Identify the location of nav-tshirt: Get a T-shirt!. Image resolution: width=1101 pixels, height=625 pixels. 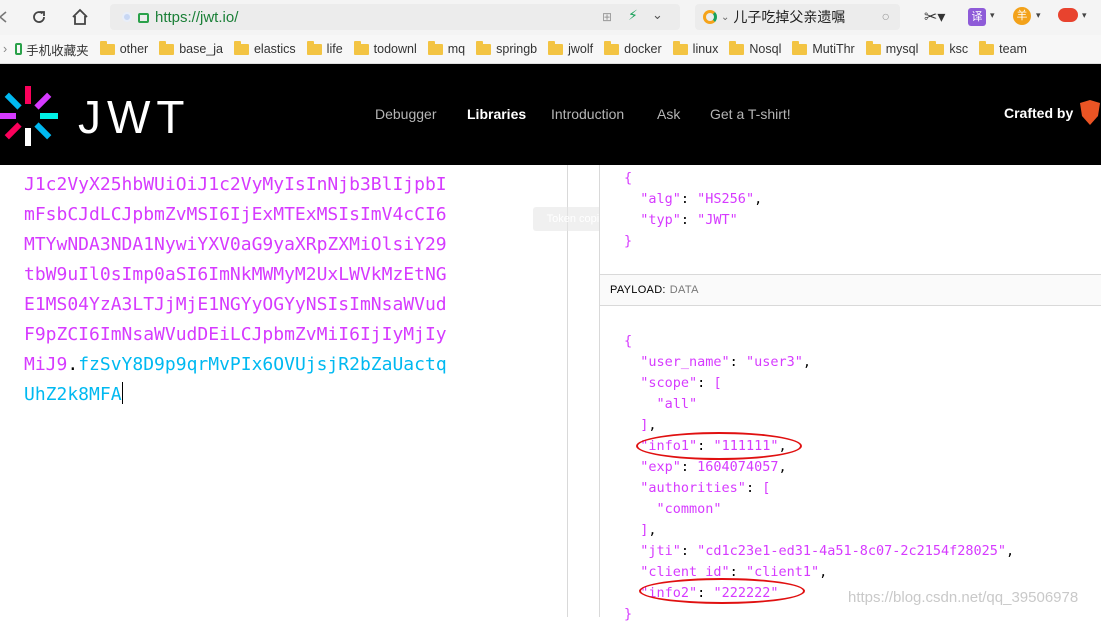
(750, 114).